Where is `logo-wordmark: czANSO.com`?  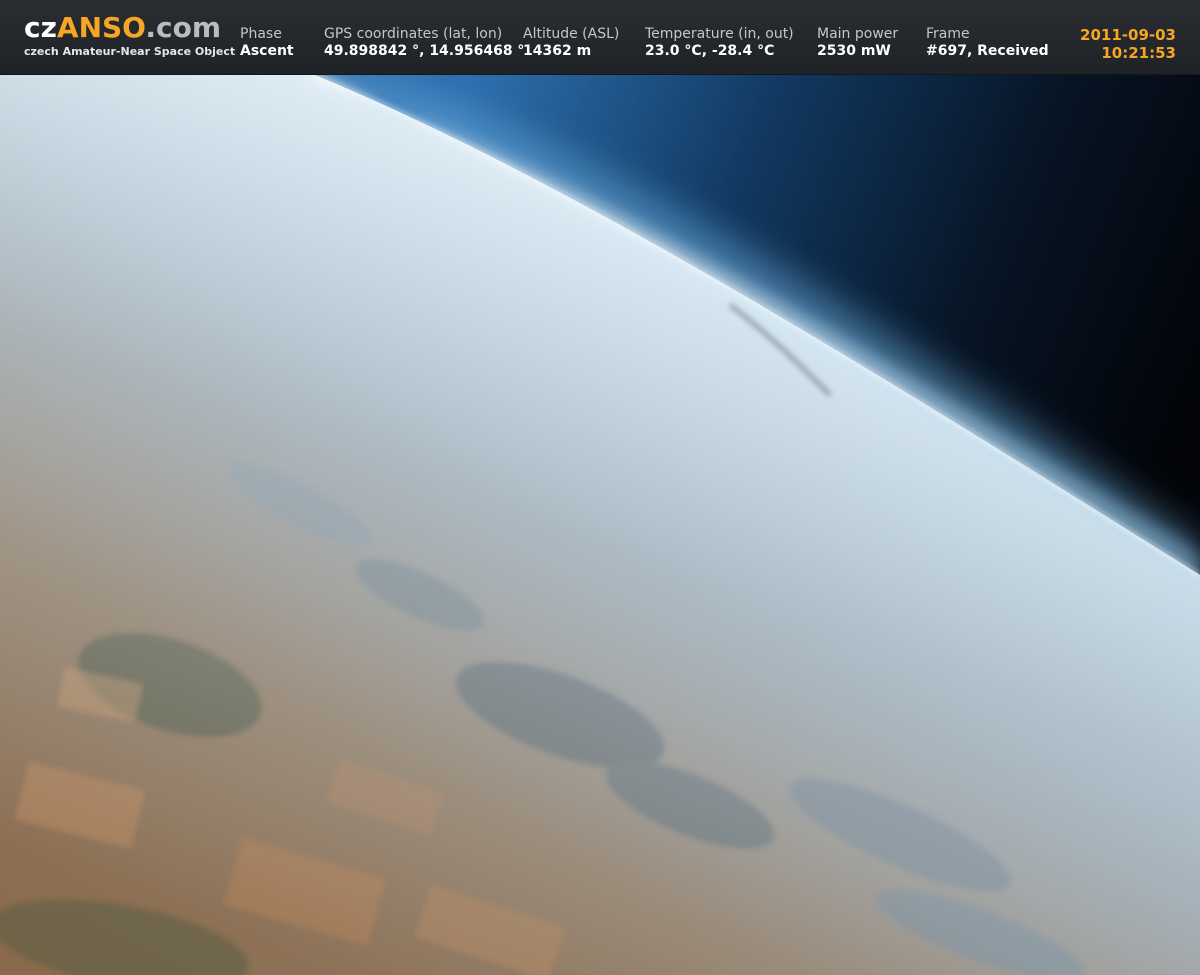
logo-wordmark: czANSO.com is located at coordinates (129, 28).